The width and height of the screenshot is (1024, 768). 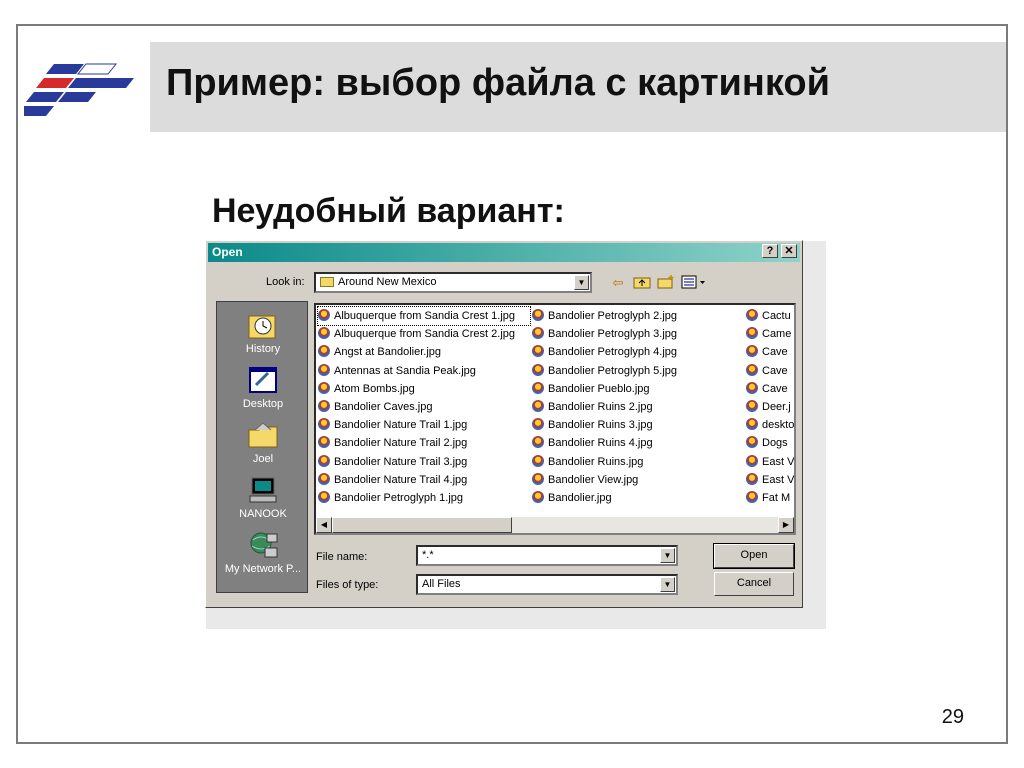 What do you see at coordinates (618, 283) in the screenshot?
I see `back-icon: ⇦` at bounding box center [618, 283].